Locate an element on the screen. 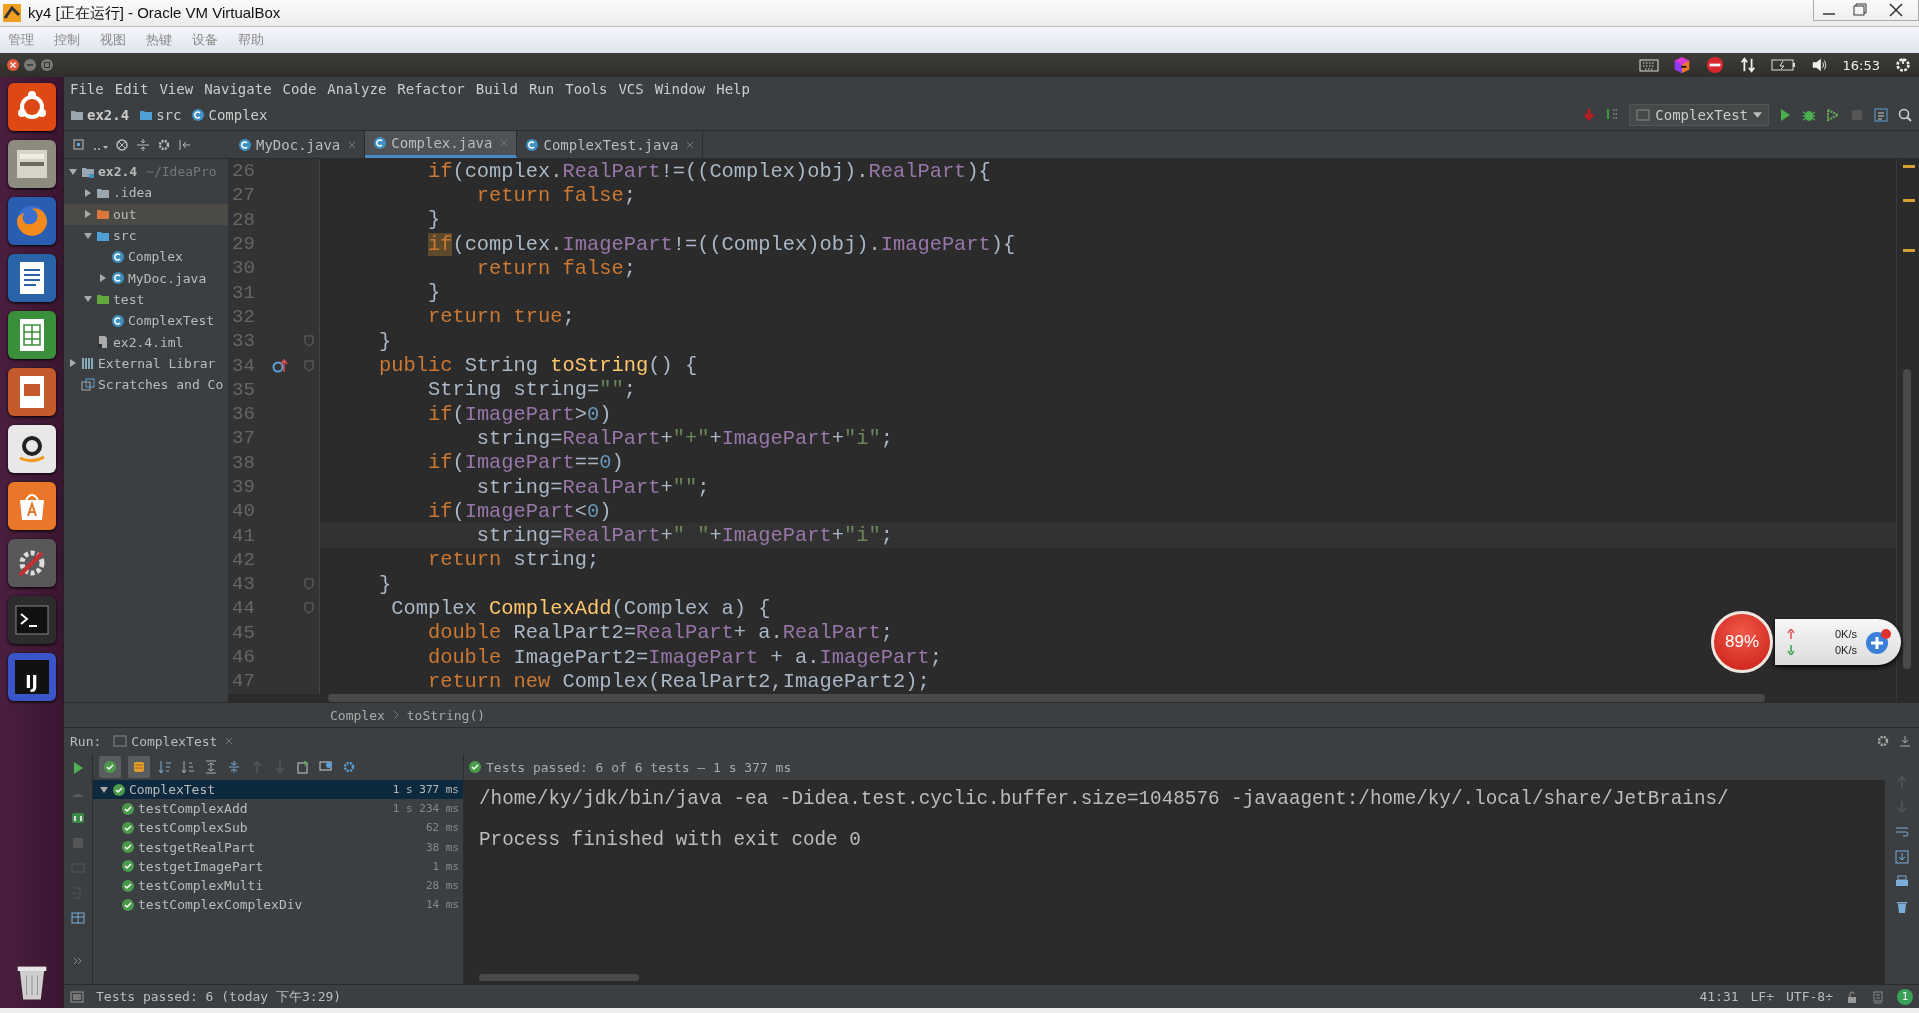  menu-item: 视图 is located at coordinates (113, 40).